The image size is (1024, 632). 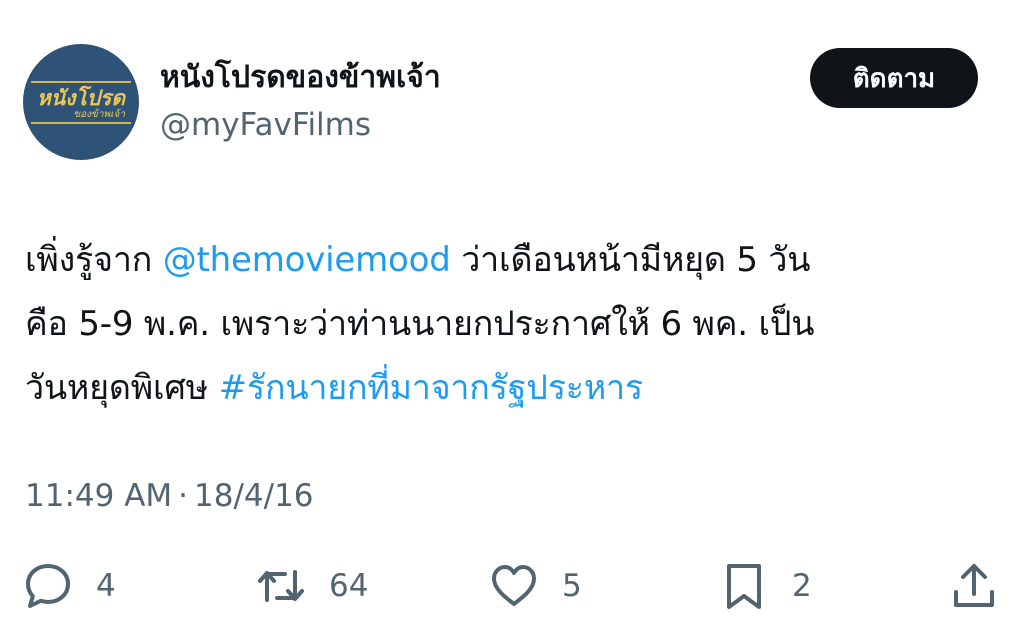 I want to click on user-handle: @myFavFilms, so click(x=265, y=125).